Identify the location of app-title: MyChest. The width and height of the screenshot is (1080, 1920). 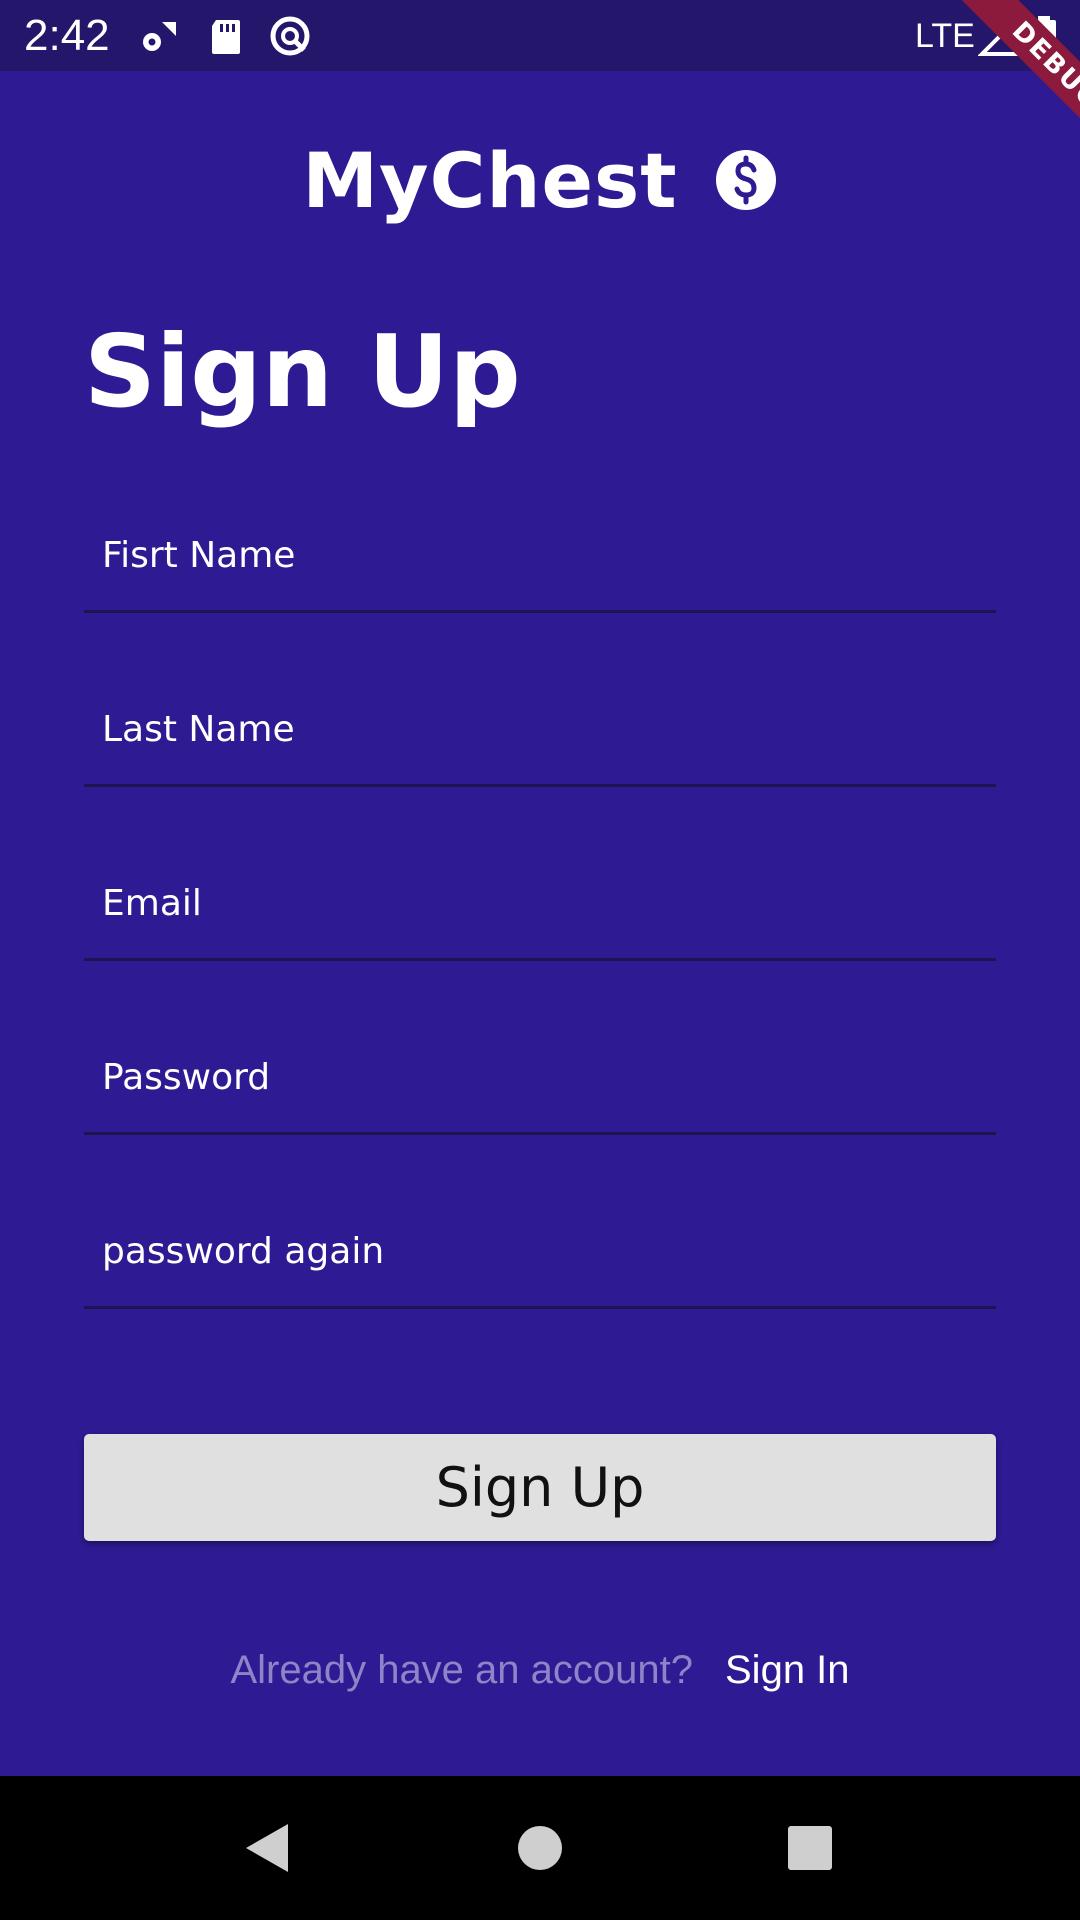
(490, 180).